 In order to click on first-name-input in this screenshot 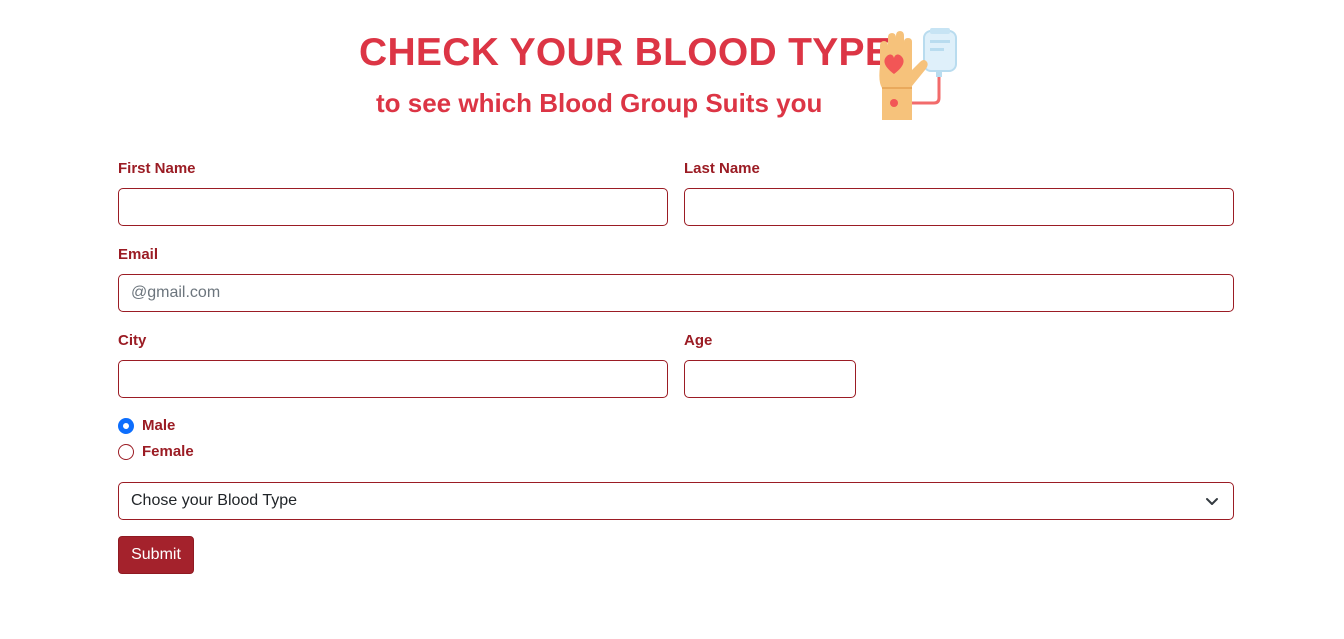, I will do `click(393, 207)`.